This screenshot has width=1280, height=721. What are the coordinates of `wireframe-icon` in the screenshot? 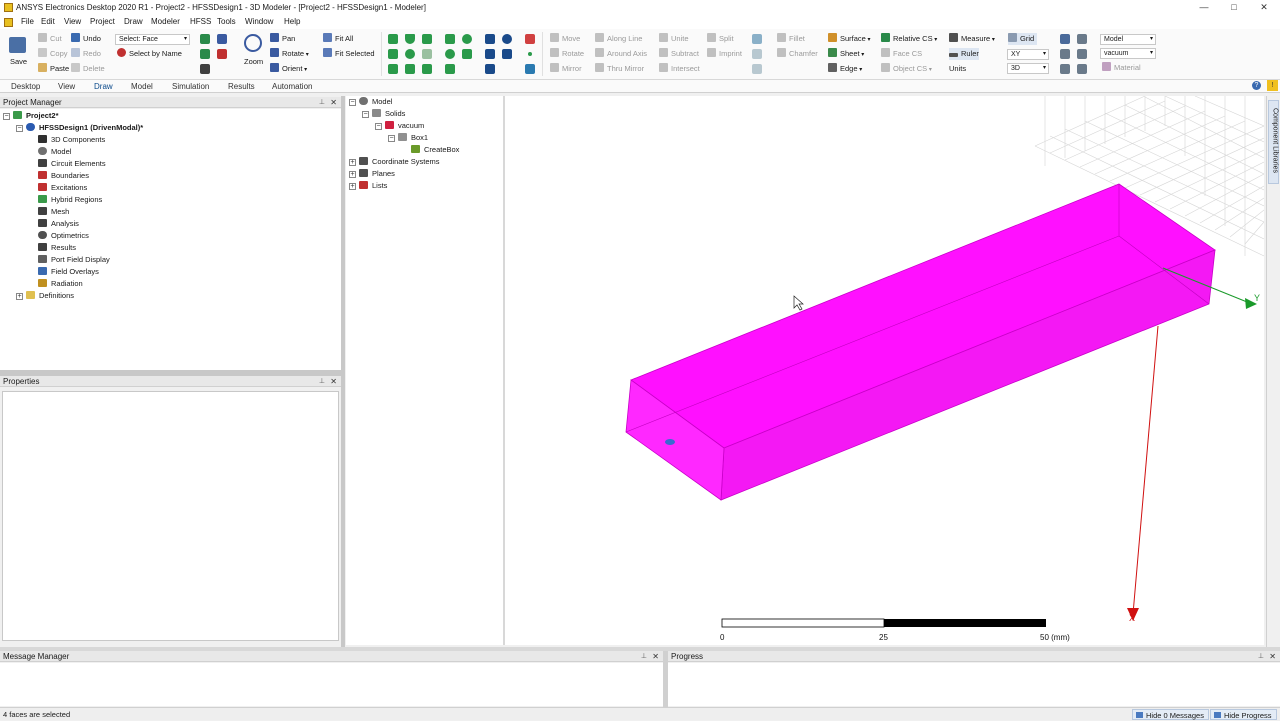 It's located at (1082, 54).